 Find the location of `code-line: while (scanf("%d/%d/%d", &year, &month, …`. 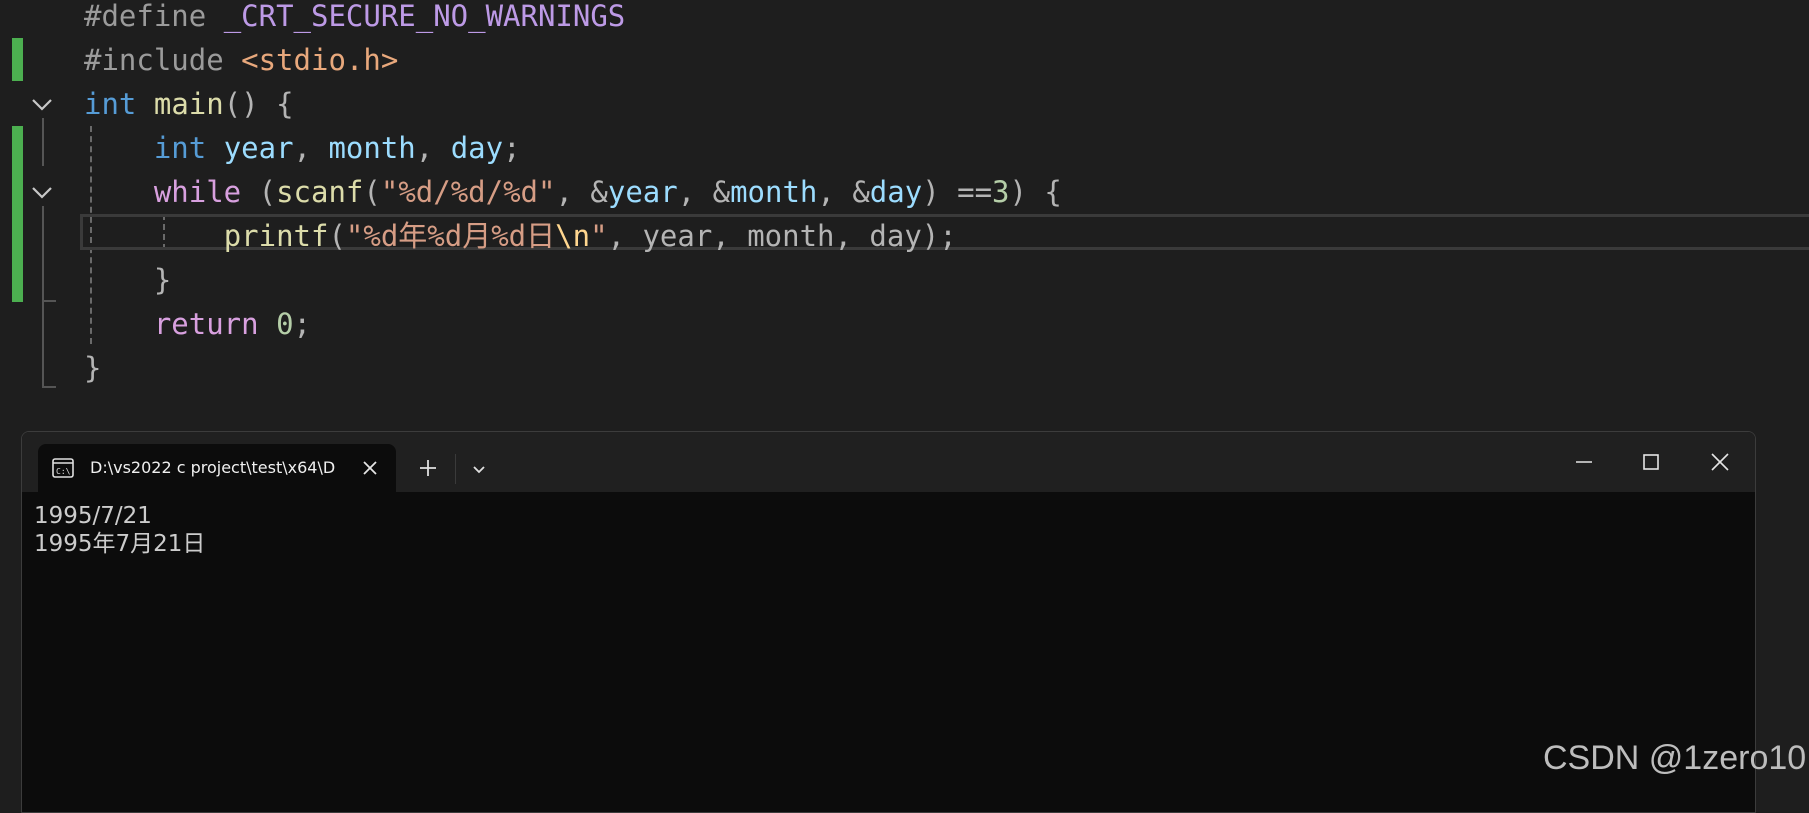

code-line: while (scanf("%d/%d/%d", &year, &month, … is located at coordinates (573, 192).